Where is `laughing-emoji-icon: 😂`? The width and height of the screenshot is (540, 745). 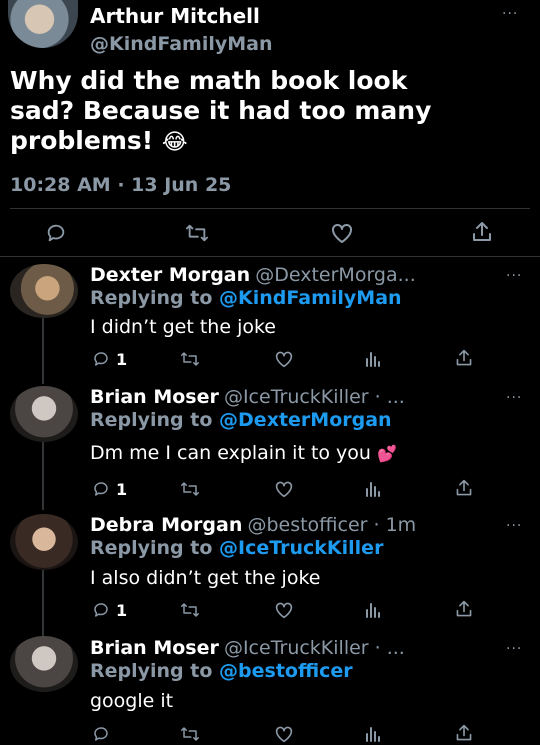 laughing-emoji-icon: 😂 is located at coordinates (174, 142).